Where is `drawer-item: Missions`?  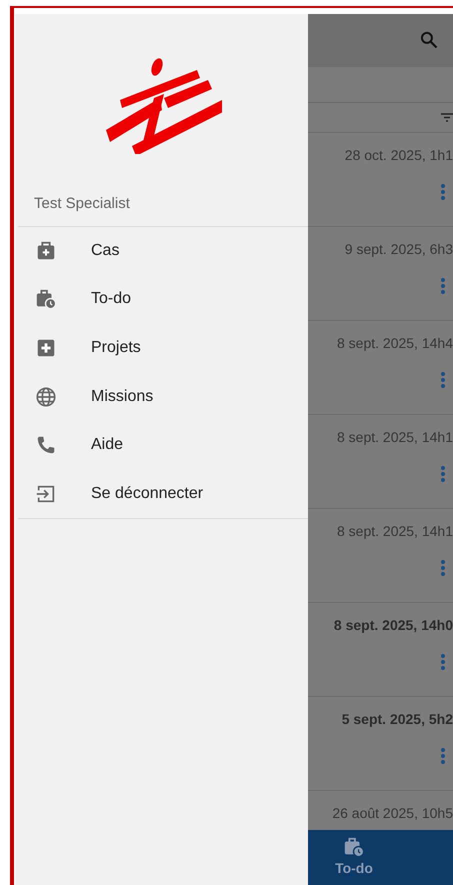 drawer-item: Missions is located at coordinates (161, 396).